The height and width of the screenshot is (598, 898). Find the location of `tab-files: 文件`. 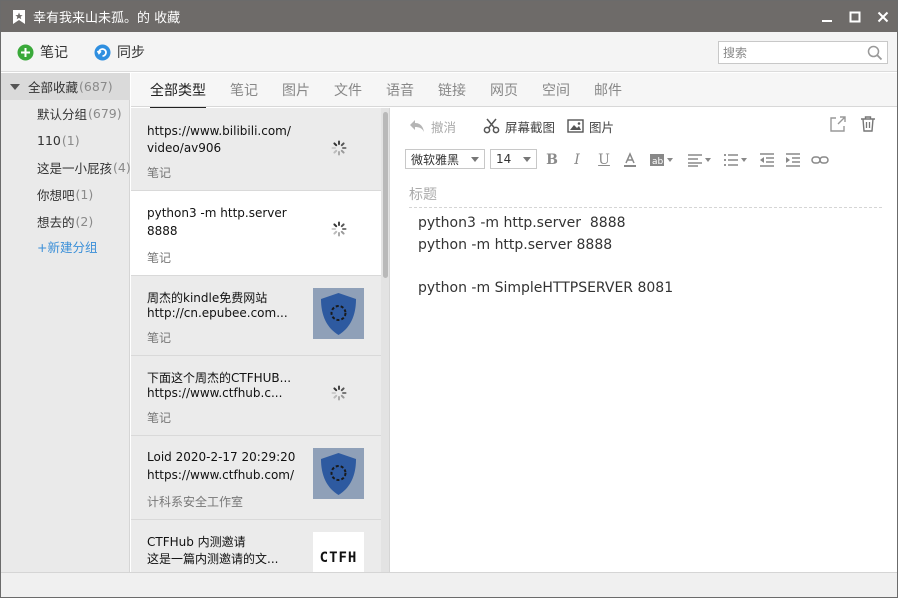

tab-files: 文件 is located at coordinates (348, 90).